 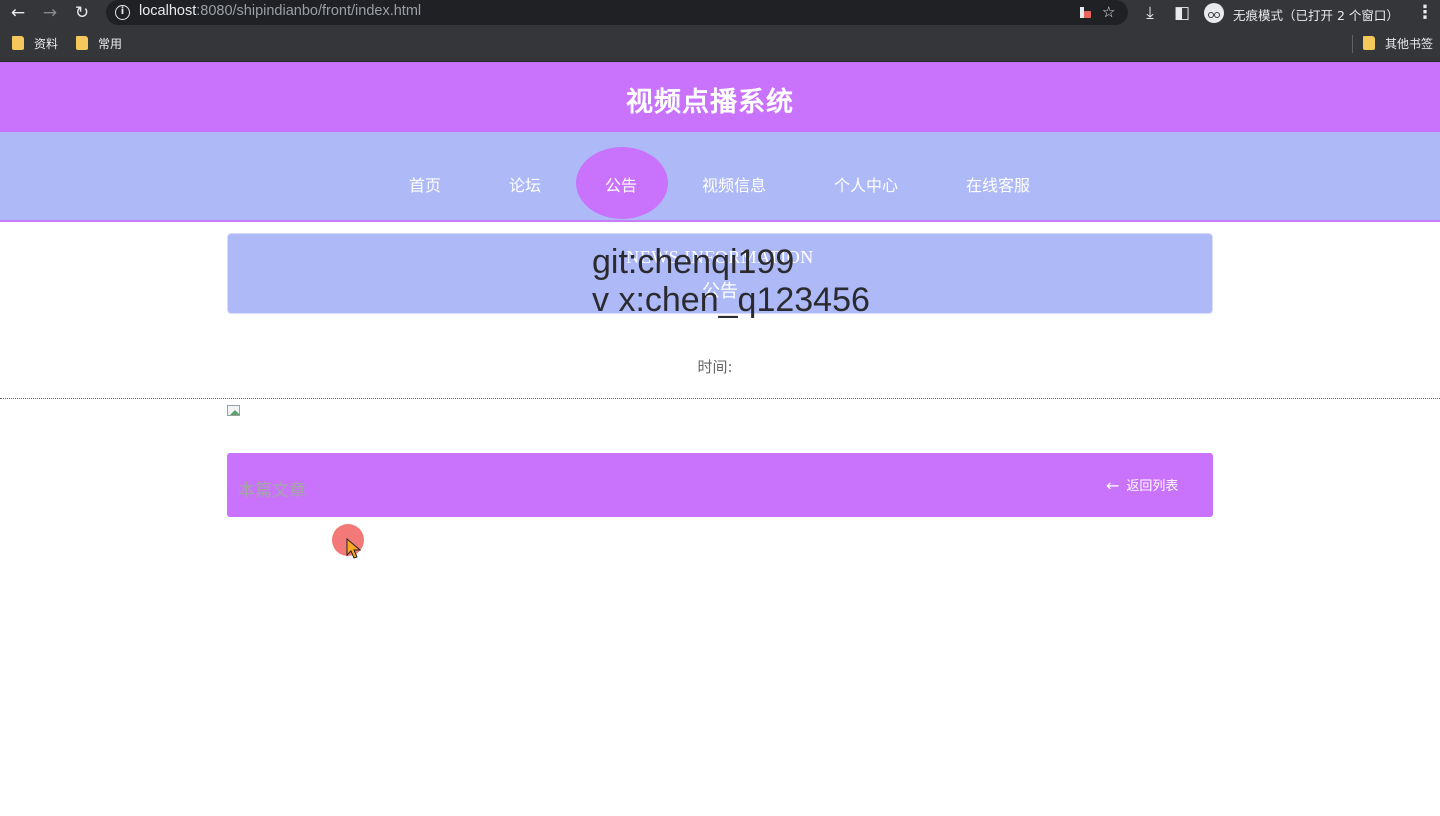 I want to click on nav-item-announcement: 公告, so click(x=621, y=184).